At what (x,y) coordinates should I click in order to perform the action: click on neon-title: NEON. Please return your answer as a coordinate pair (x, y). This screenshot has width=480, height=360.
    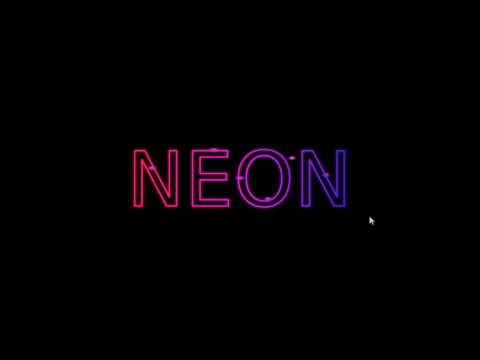
    Looking at the image, I should click on (240, 179).